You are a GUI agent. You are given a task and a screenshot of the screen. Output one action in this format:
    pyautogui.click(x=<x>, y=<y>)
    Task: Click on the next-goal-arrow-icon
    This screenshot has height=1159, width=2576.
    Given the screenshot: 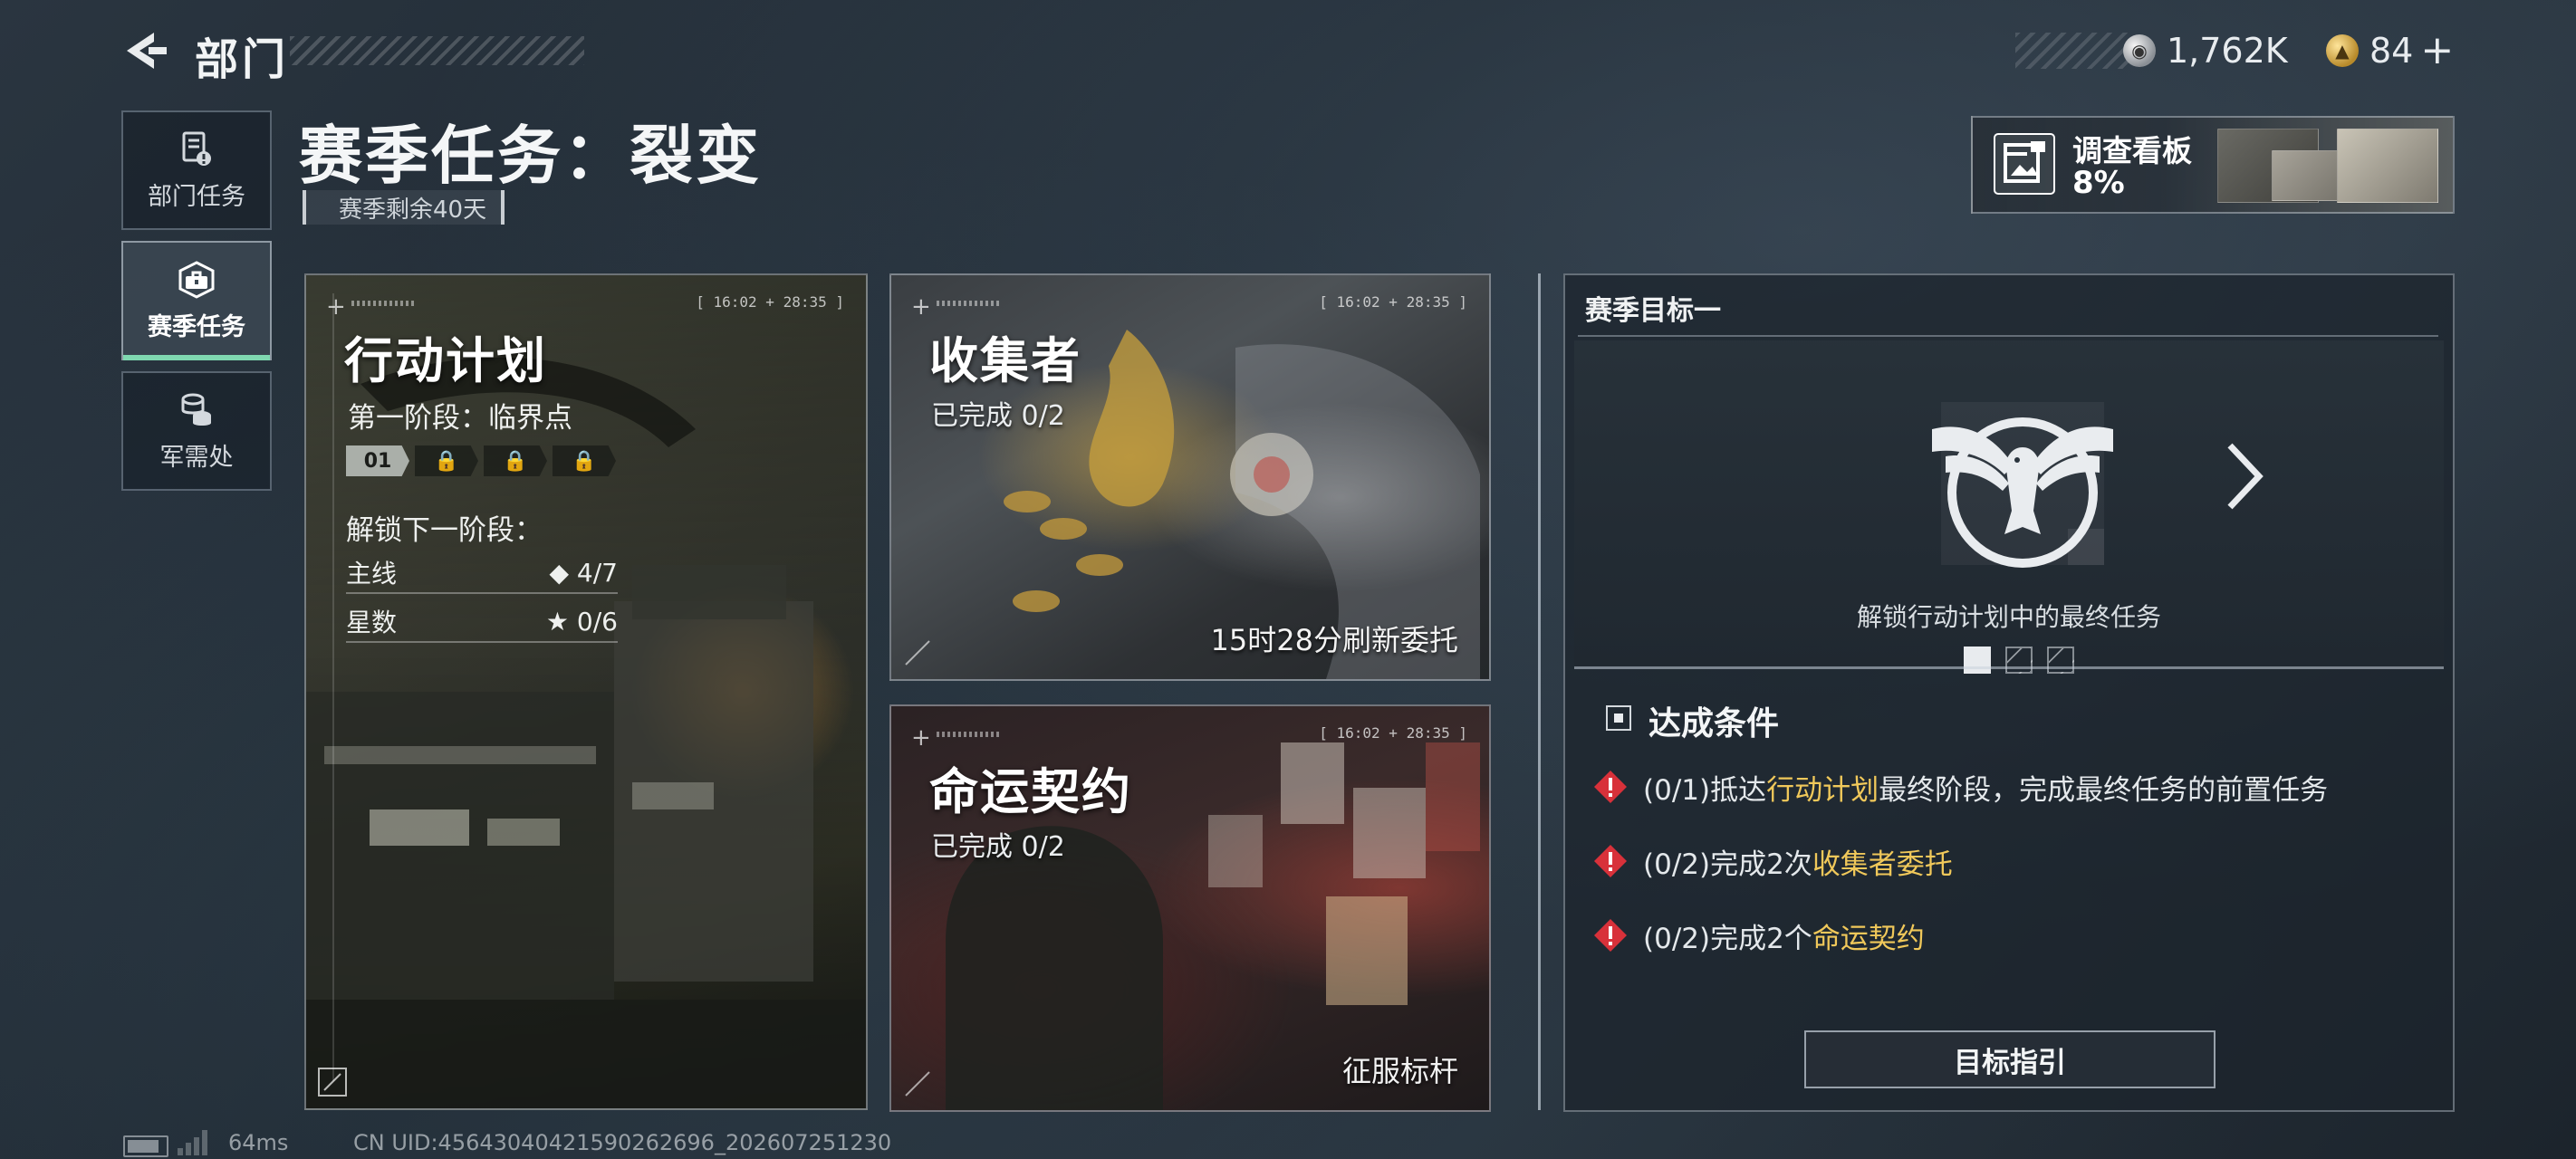 What is the action you would take?
    pyautogui.click(x=2244, y=476)
    